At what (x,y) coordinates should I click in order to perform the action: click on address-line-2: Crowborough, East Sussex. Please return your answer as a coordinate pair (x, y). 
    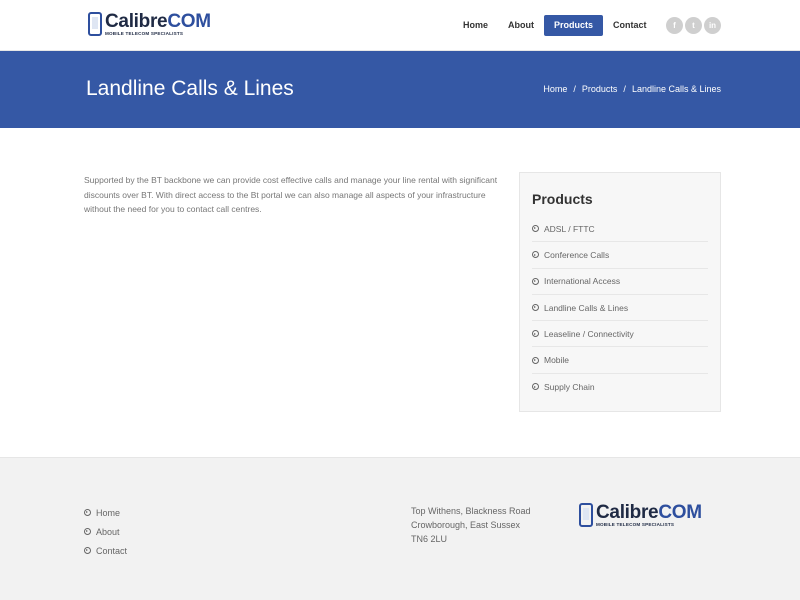
    Looking at the image, I should click on (466, 525).